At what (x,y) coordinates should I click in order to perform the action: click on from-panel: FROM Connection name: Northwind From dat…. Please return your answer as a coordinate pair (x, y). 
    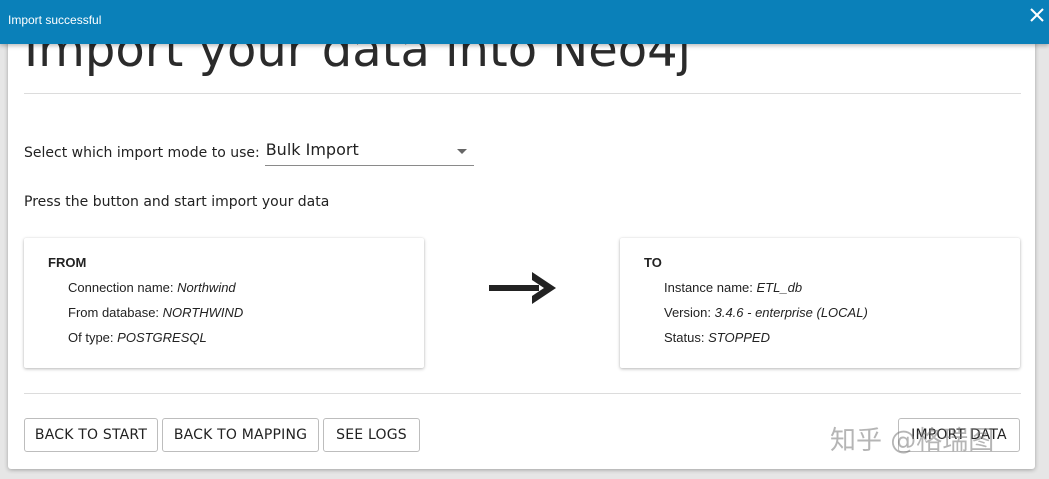
    Looking at the image, I should click on (224, 303).